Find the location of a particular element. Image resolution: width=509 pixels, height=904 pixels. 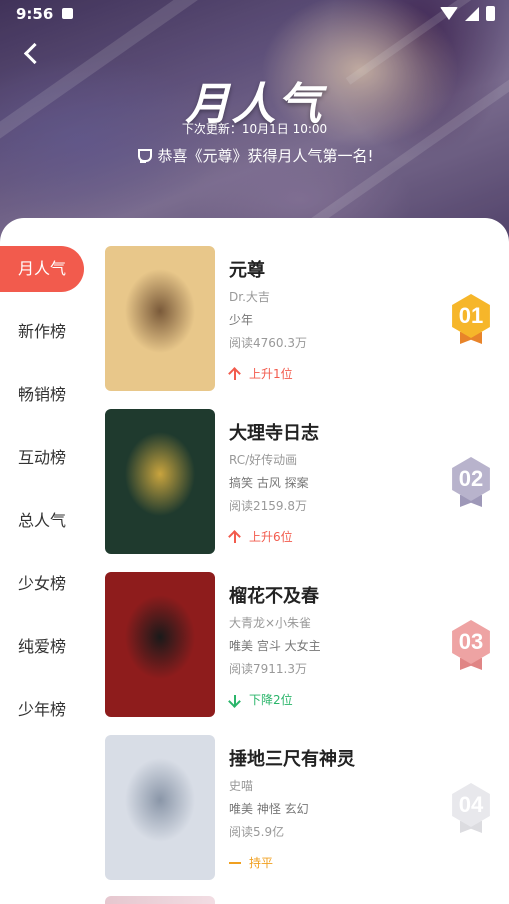

rank-badge: 03 is located at coordinates (471, 646).